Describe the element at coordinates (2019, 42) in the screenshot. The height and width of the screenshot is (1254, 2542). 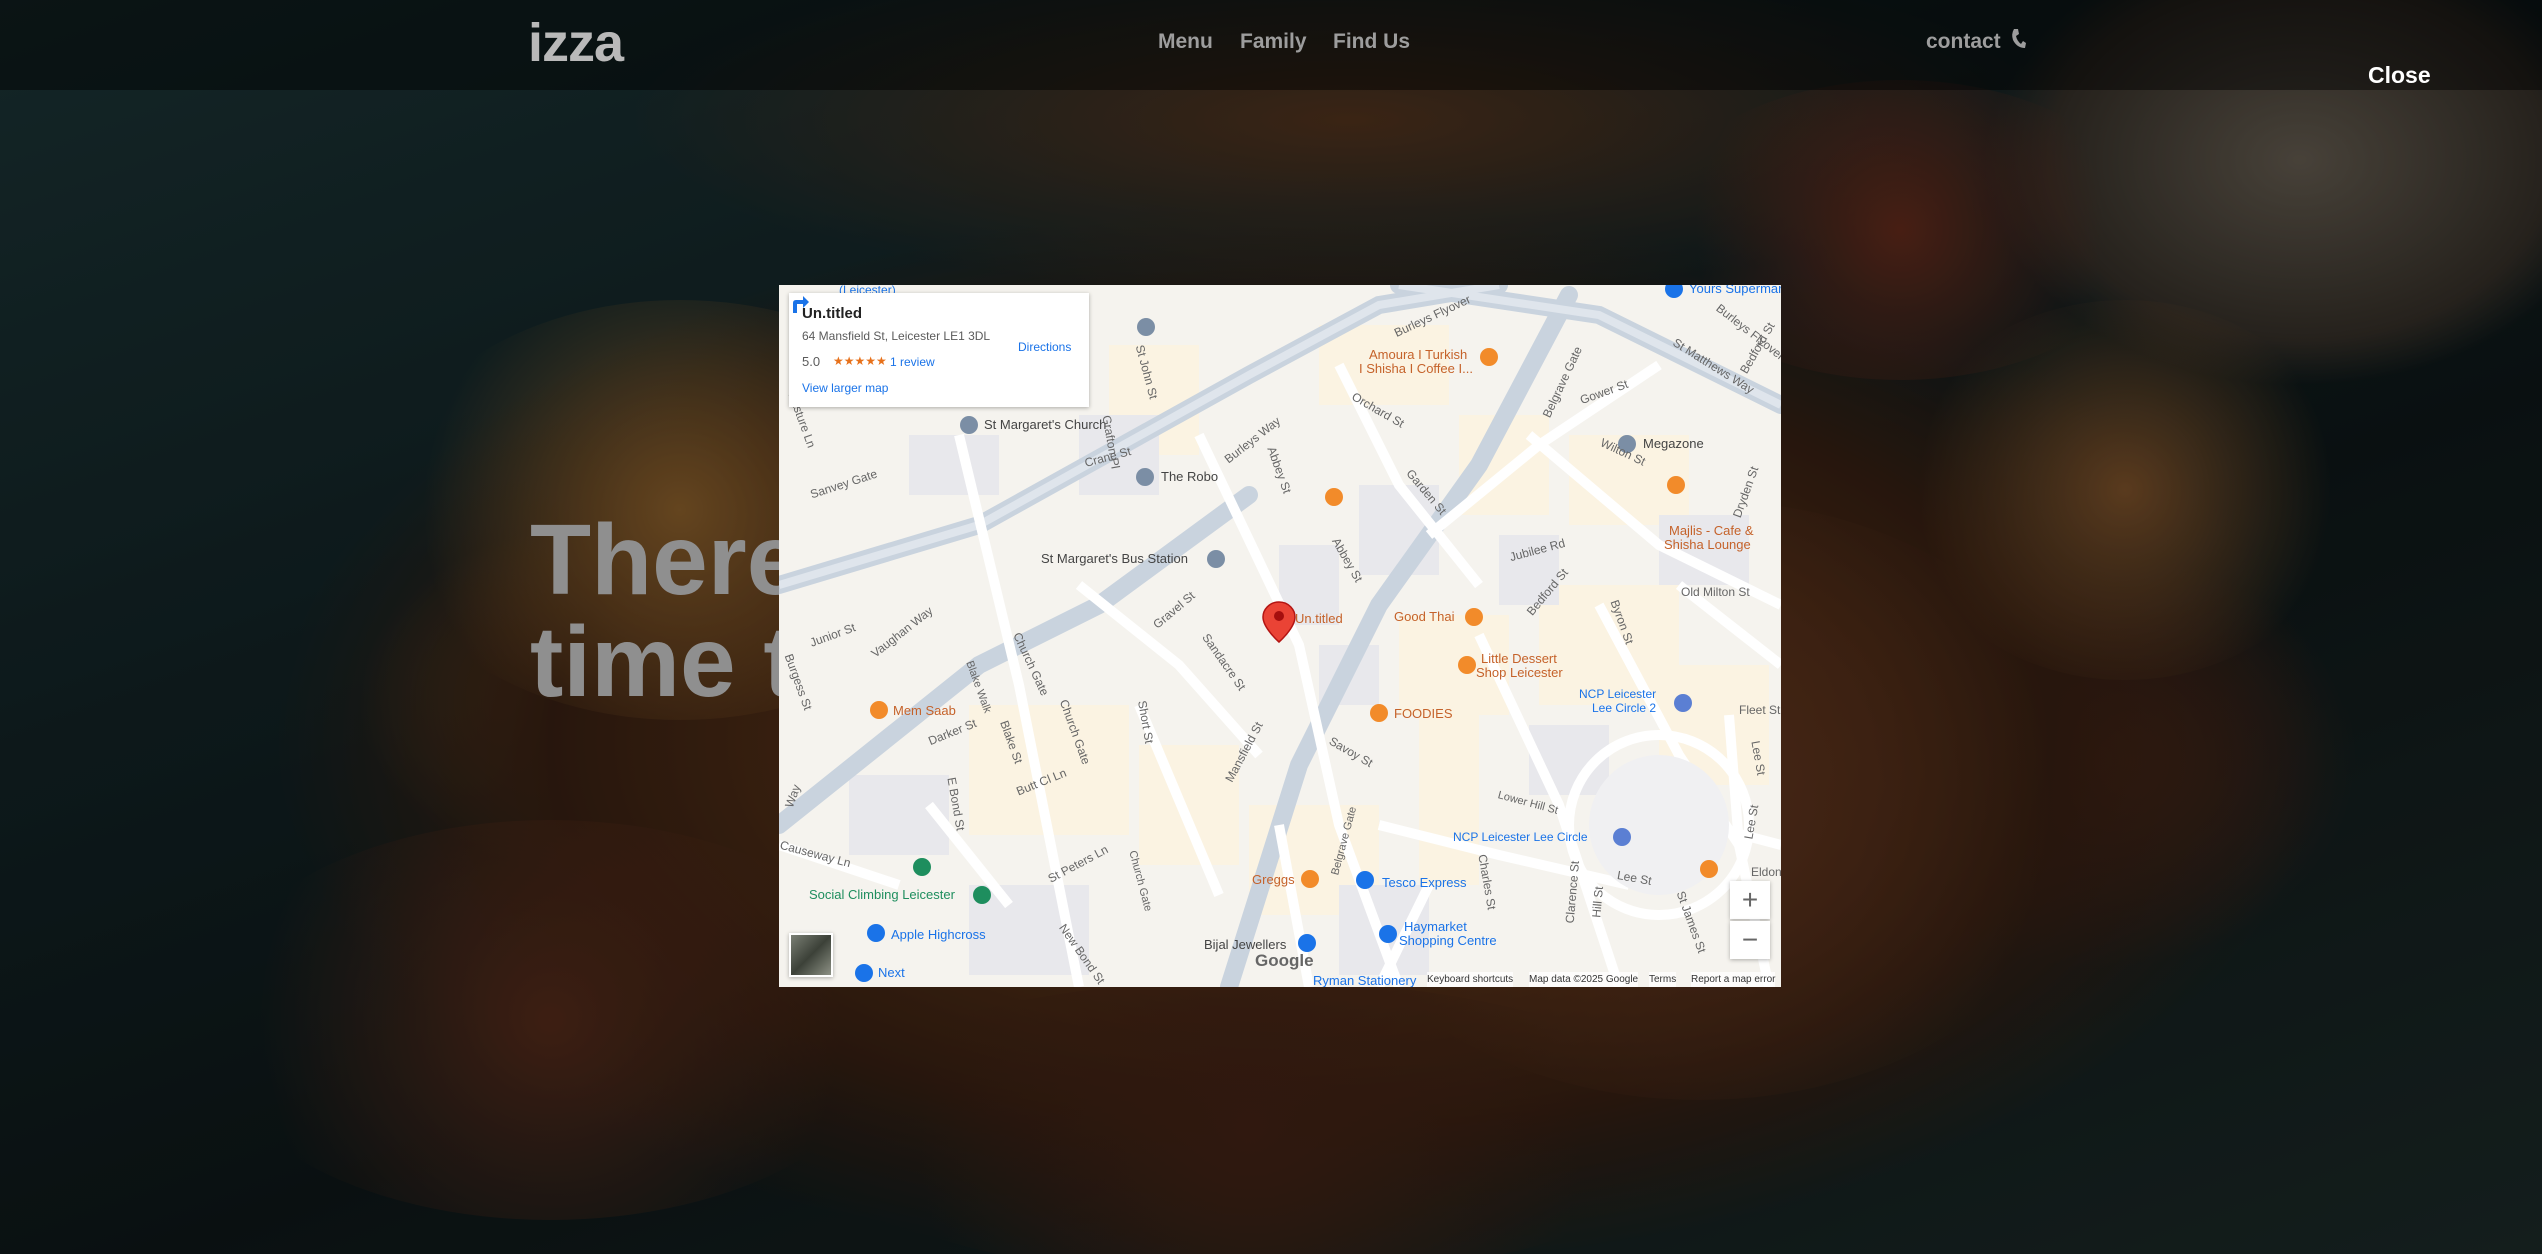
I see `phone-icon` at that location.